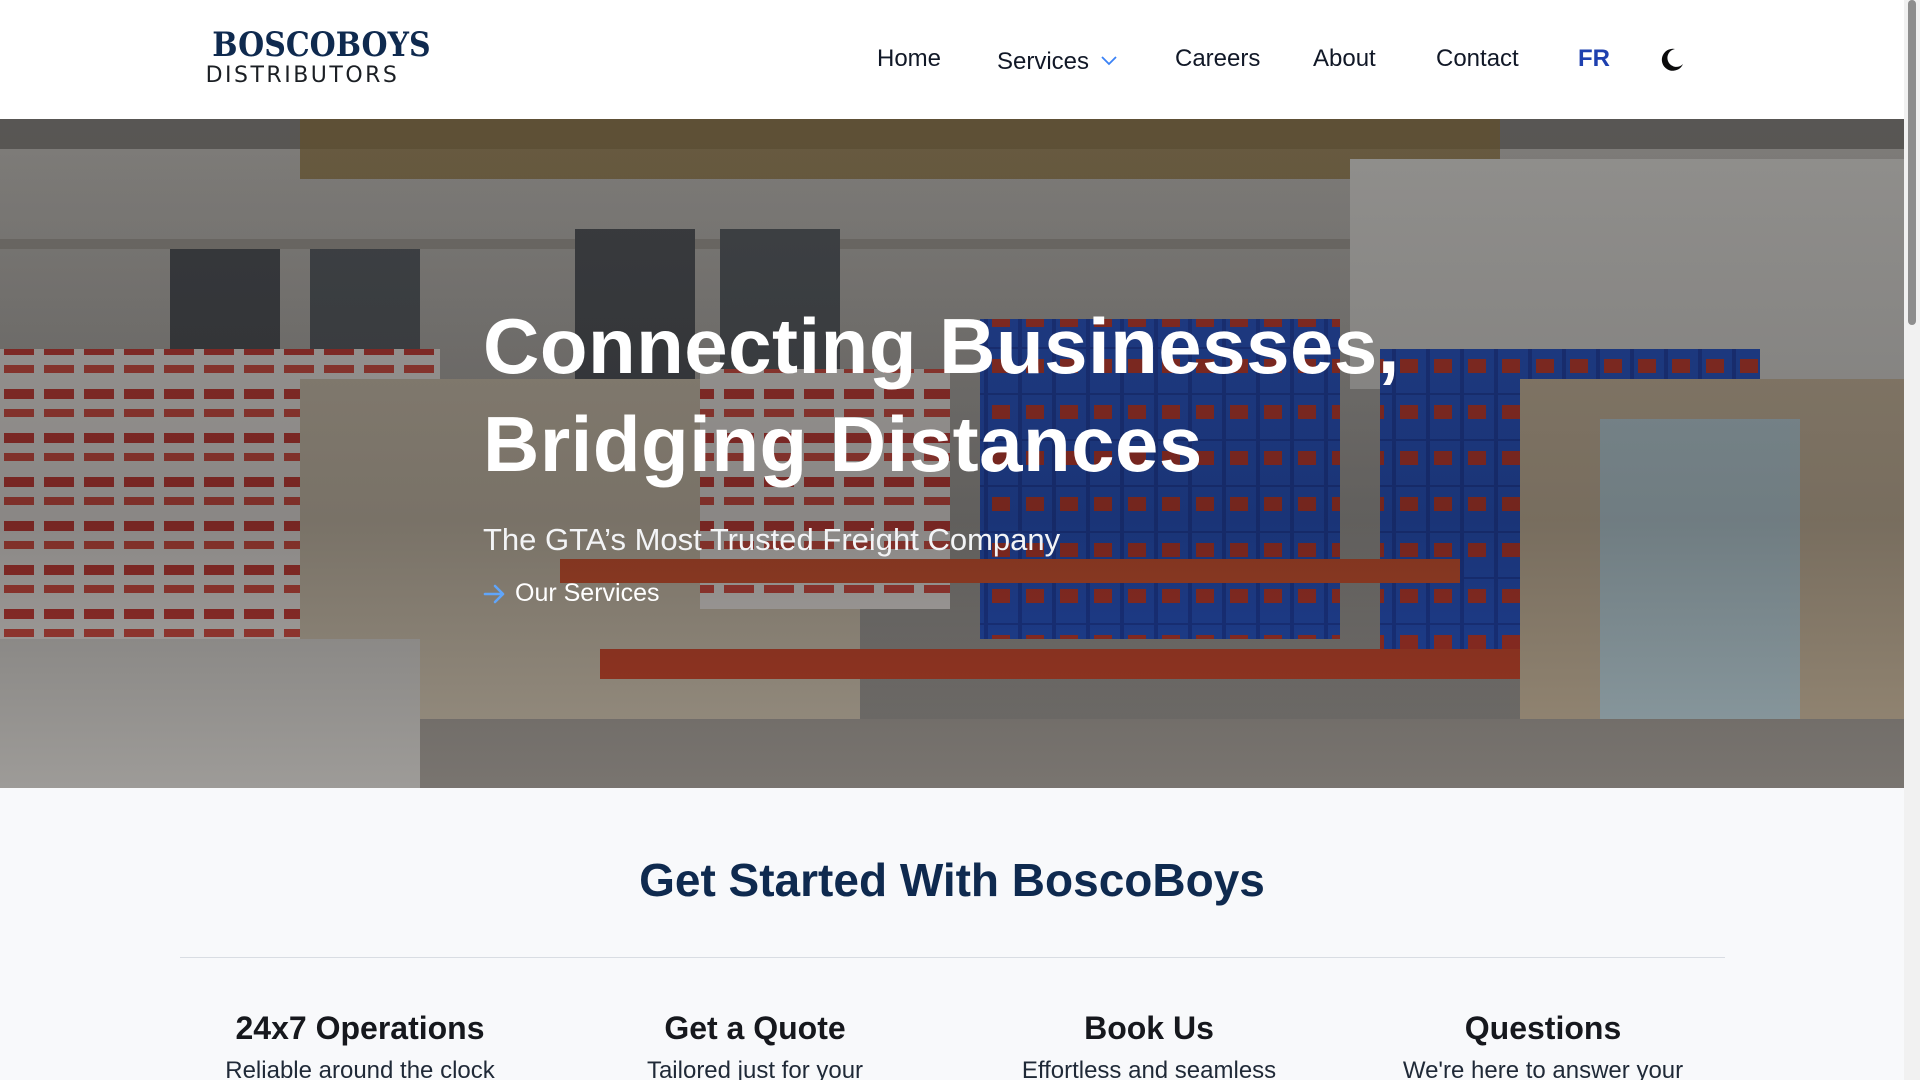  What do you see at coordinates (587, 593) in the screenshot?
I see `our-services-label: Our Services` at bounding box center [587, 593].